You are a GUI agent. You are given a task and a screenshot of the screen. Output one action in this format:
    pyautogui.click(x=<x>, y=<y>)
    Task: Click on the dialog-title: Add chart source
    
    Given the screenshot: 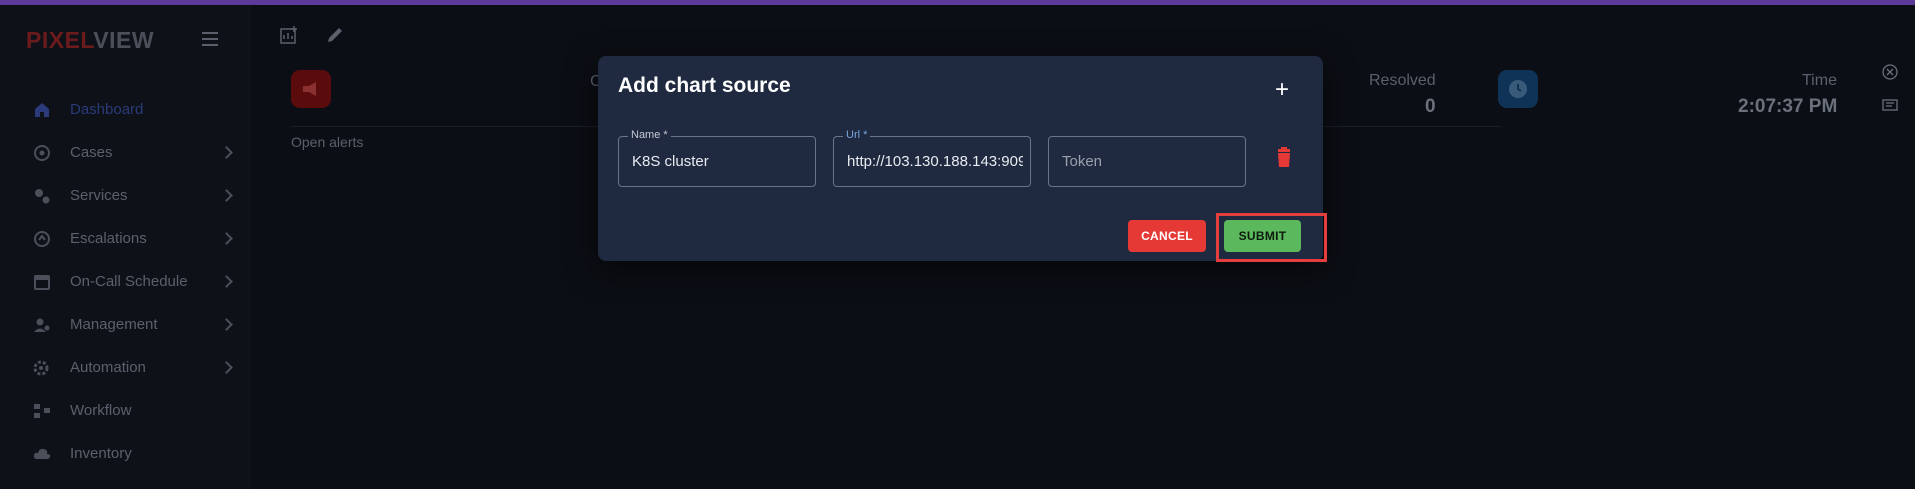 What is the action you would take?
    pyautogui.click(x=704, y=85)
    